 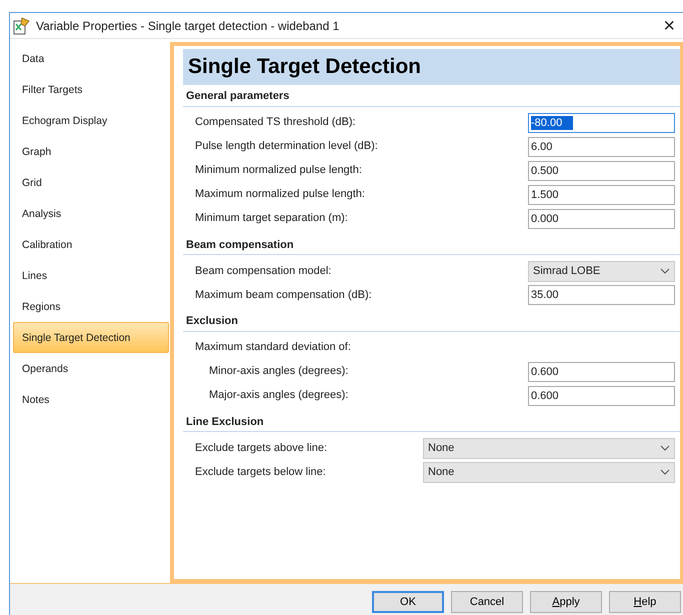 What do you see at coordinates (91, 151) in the screenshot?
I see `sidebar-item: Graph` at bounding box center [91, 151].